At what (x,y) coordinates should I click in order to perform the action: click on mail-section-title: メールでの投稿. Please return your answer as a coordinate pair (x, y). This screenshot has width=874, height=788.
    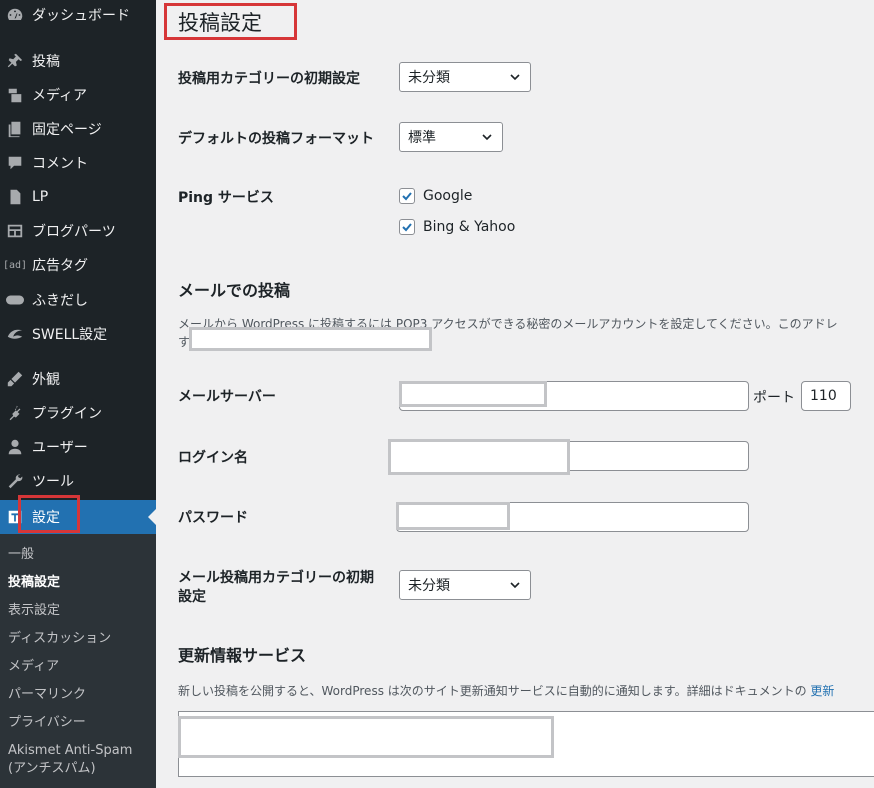
    Looking at the image, I should click on (234, 290).